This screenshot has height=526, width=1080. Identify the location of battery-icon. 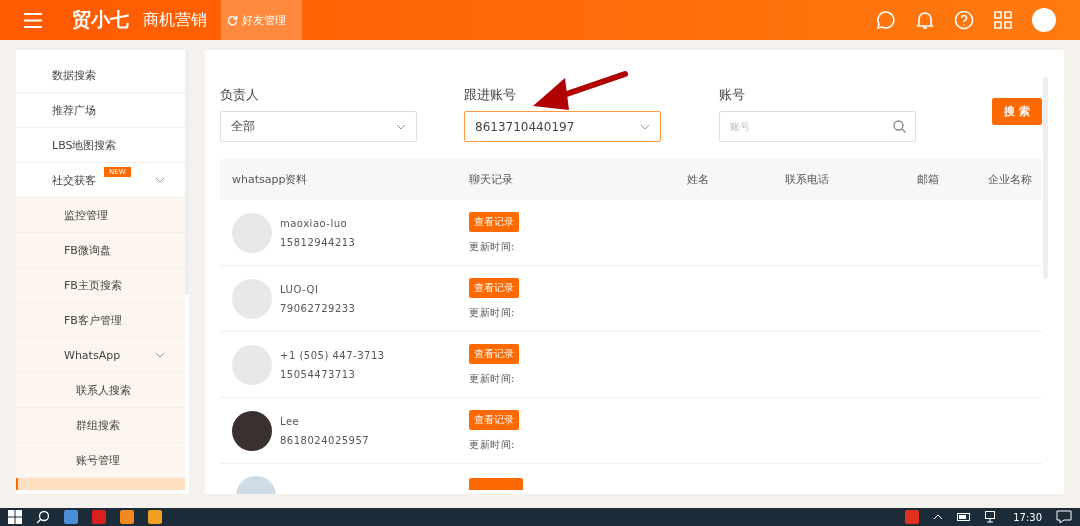
(964, 517).